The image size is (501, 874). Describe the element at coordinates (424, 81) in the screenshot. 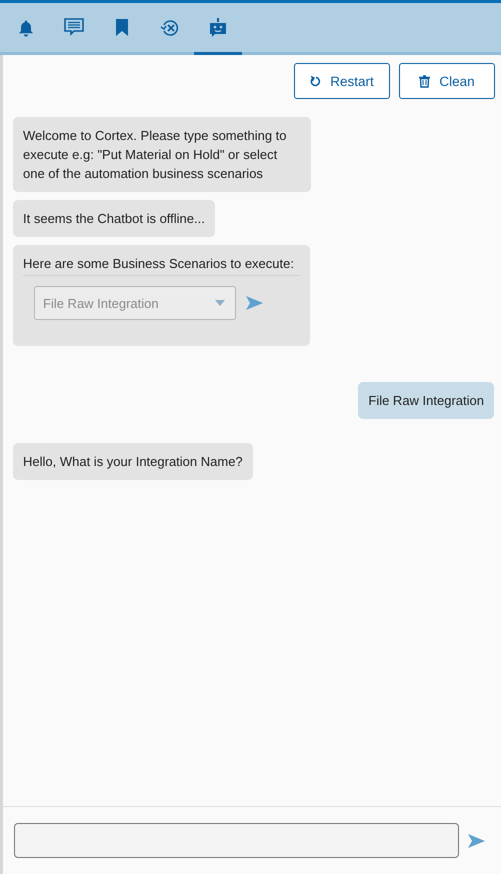

I see `trash-icon` at that location.